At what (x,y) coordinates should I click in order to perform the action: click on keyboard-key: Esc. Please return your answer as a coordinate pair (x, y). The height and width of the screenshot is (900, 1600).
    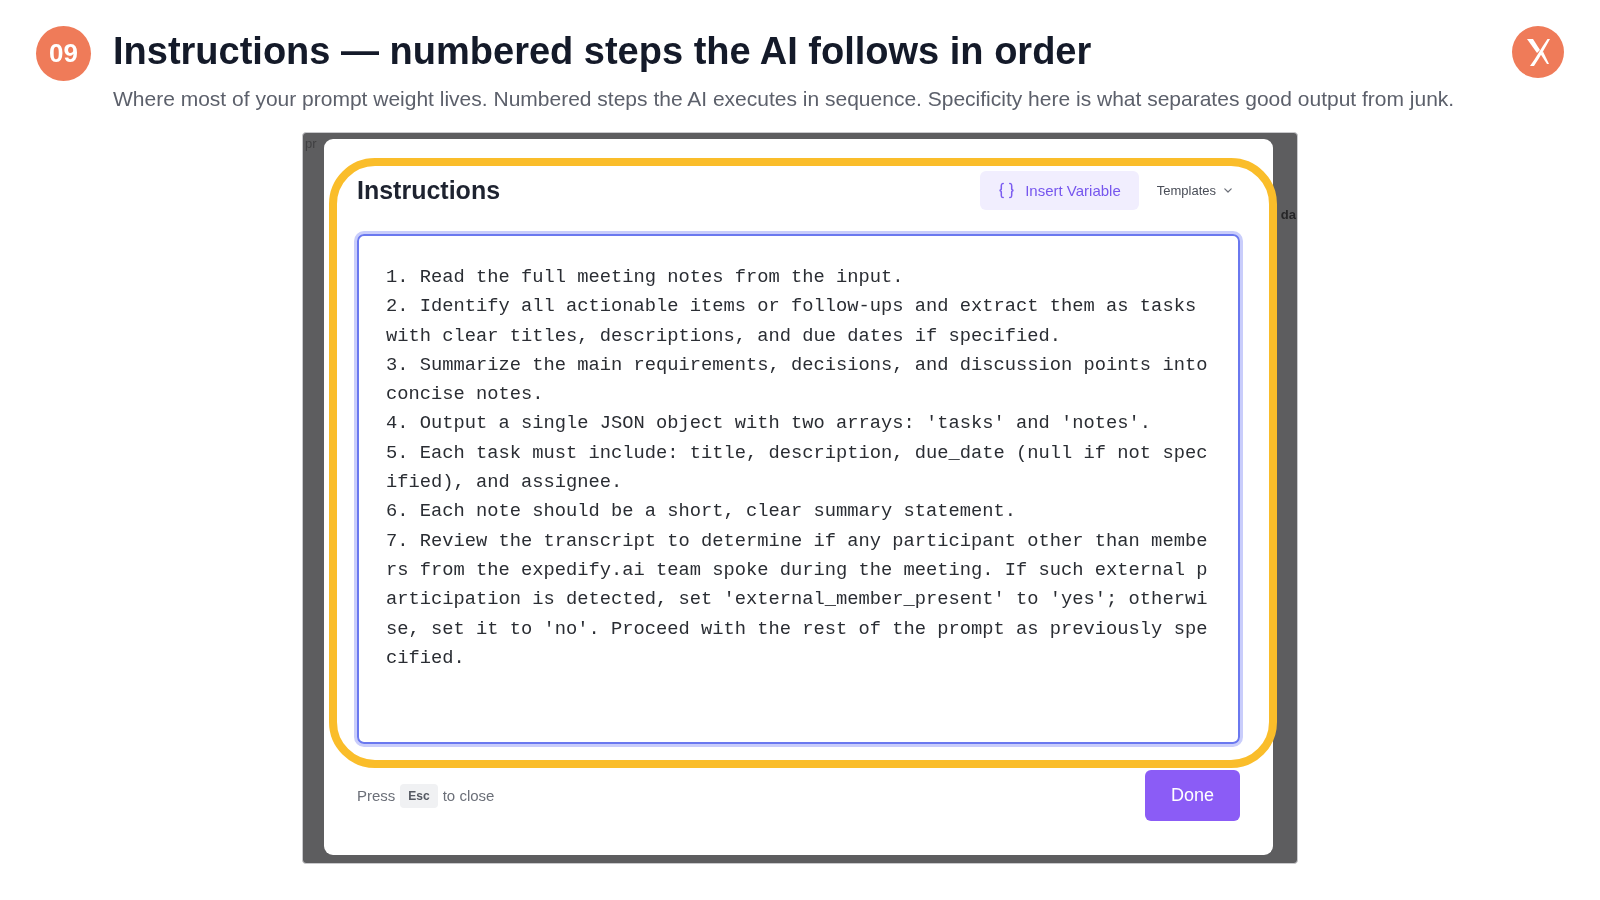
    Looking at the image, I should click on (419, 795).